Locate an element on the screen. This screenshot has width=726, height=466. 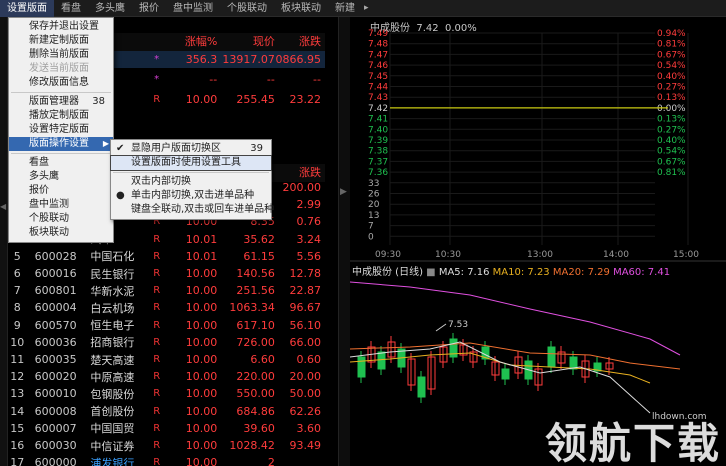
cell-chg: 200.00 is located at coordinates (302, 187).